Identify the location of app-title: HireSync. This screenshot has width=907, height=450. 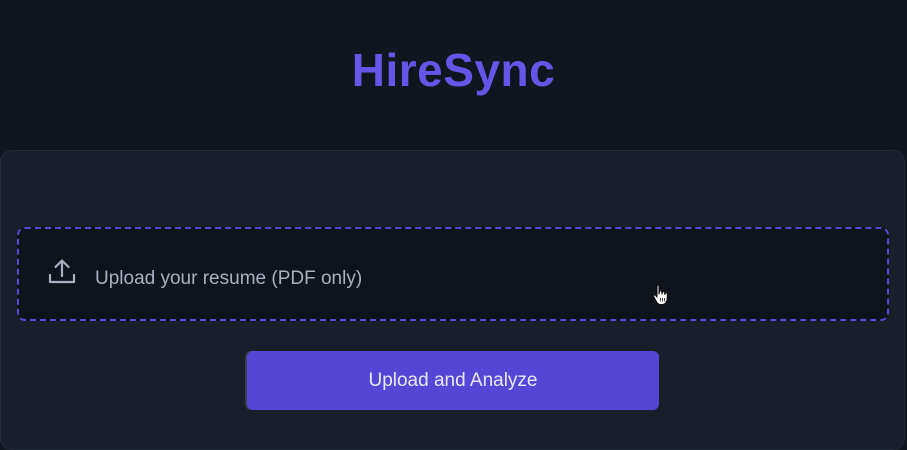
(453, 70).